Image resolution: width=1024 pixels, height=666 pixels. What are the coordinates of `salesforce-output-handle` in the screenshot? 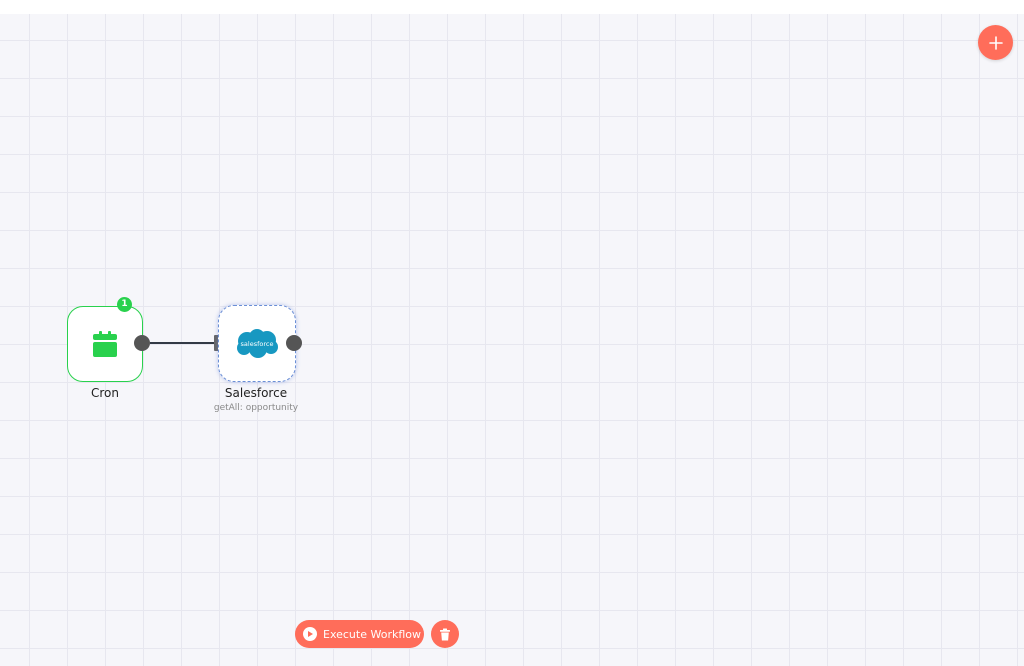 It's located at (294, 343).